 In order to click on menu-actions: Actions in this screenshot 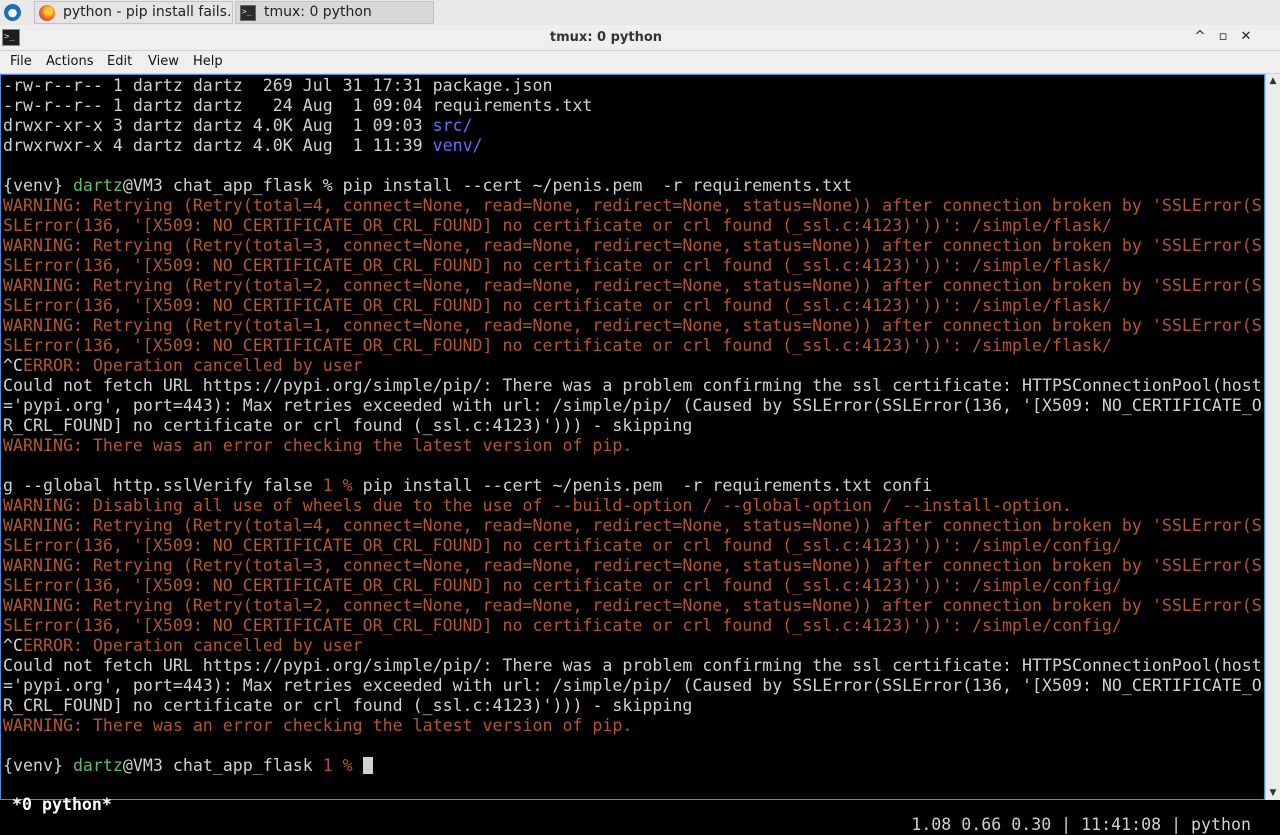, I will do `click(70, 62)`.